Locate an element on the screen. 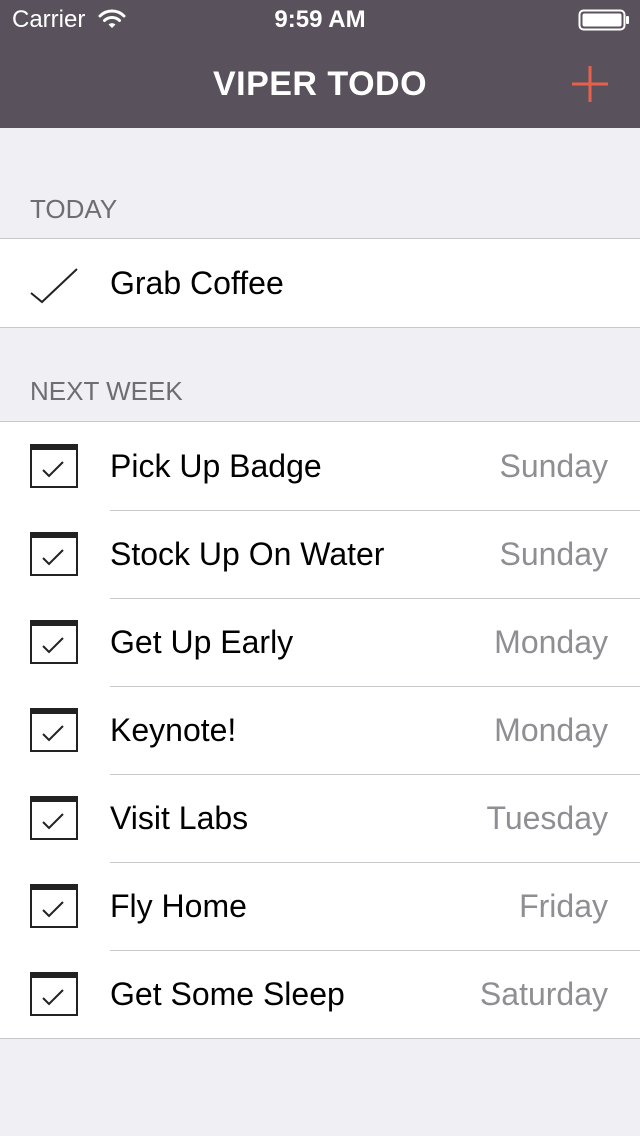  list-item: Fly Home Friday is located at coordinates (320, 906).